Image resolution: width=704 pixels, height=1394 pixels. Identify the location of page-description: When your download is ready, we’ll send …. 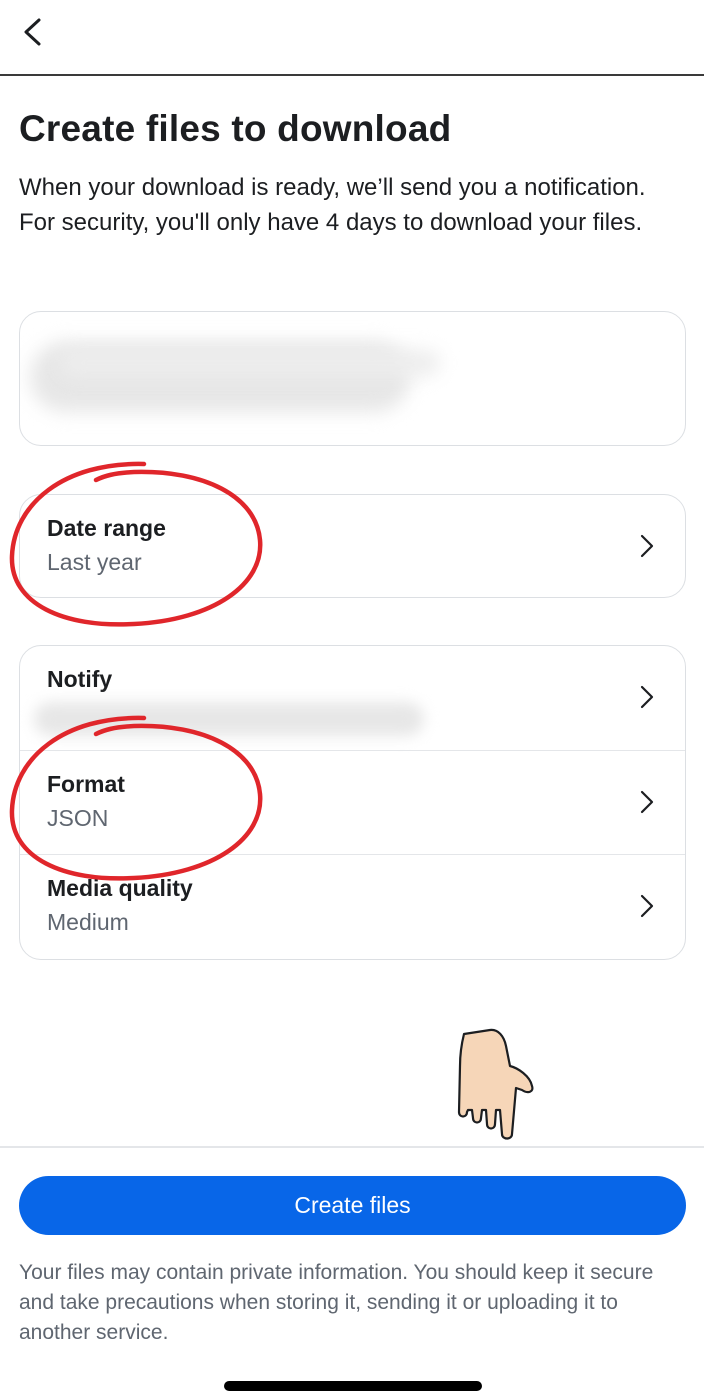
(332, 205).